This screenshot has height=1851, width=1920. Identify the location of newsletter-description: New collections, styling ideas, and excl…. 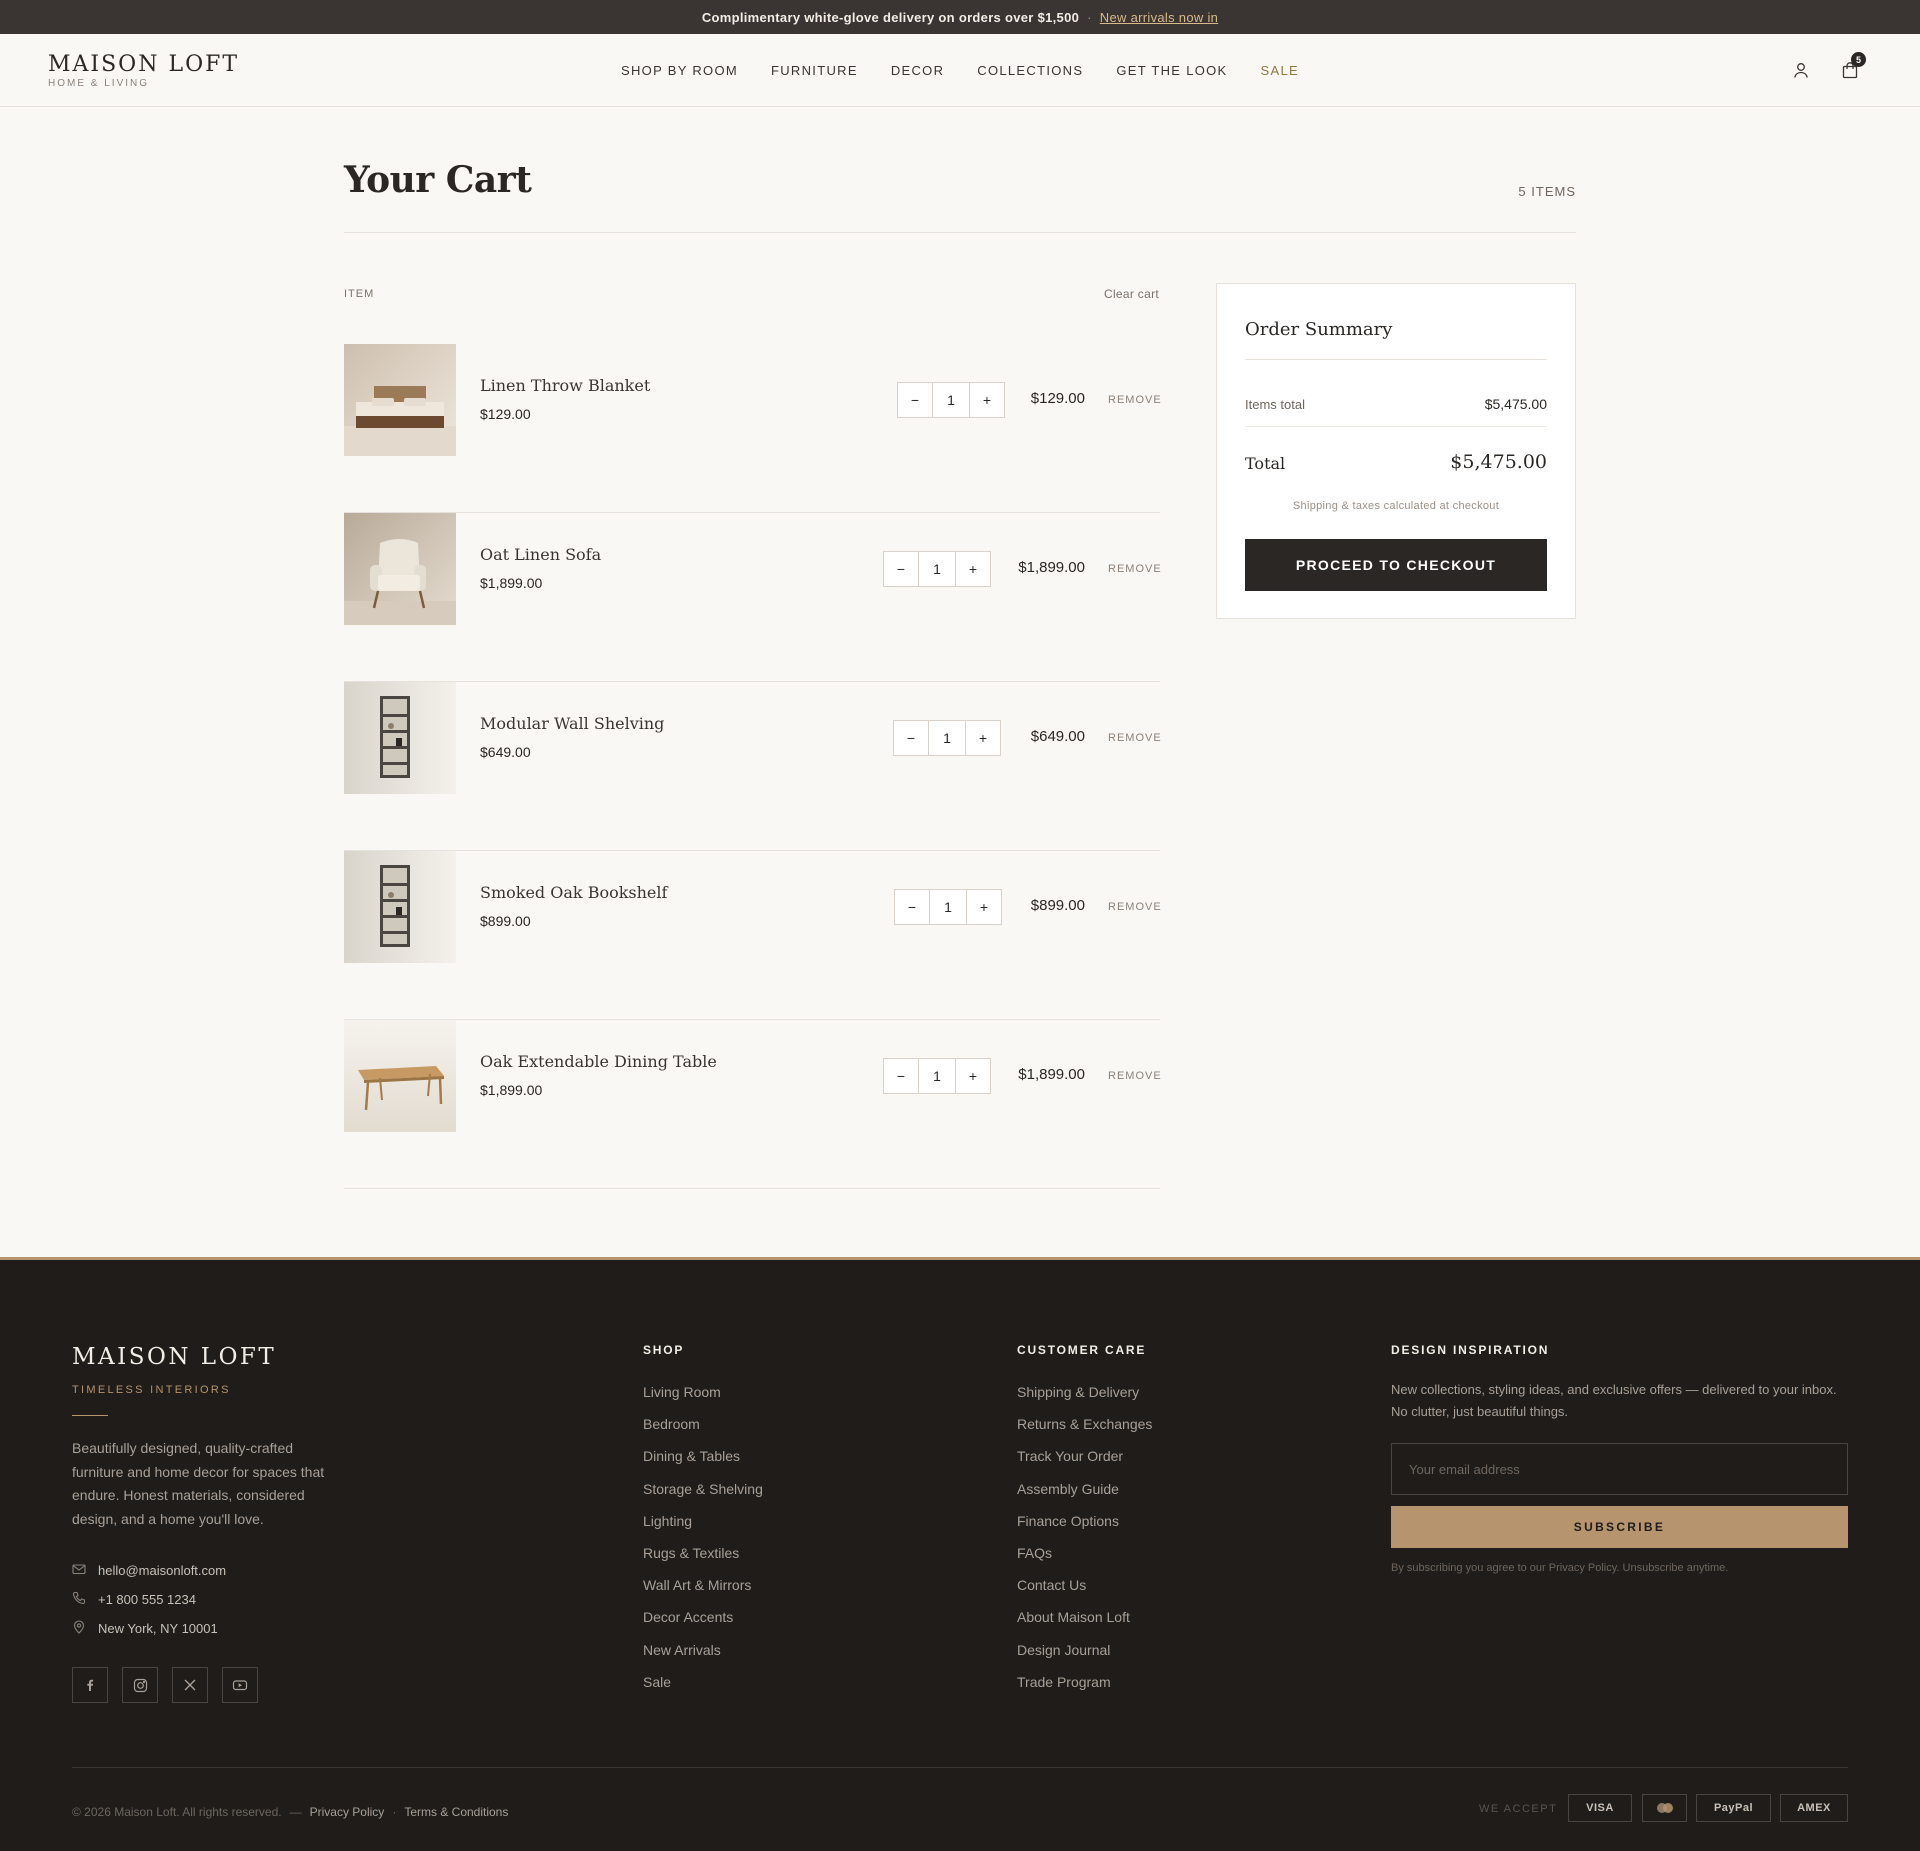
(1614, 1400).